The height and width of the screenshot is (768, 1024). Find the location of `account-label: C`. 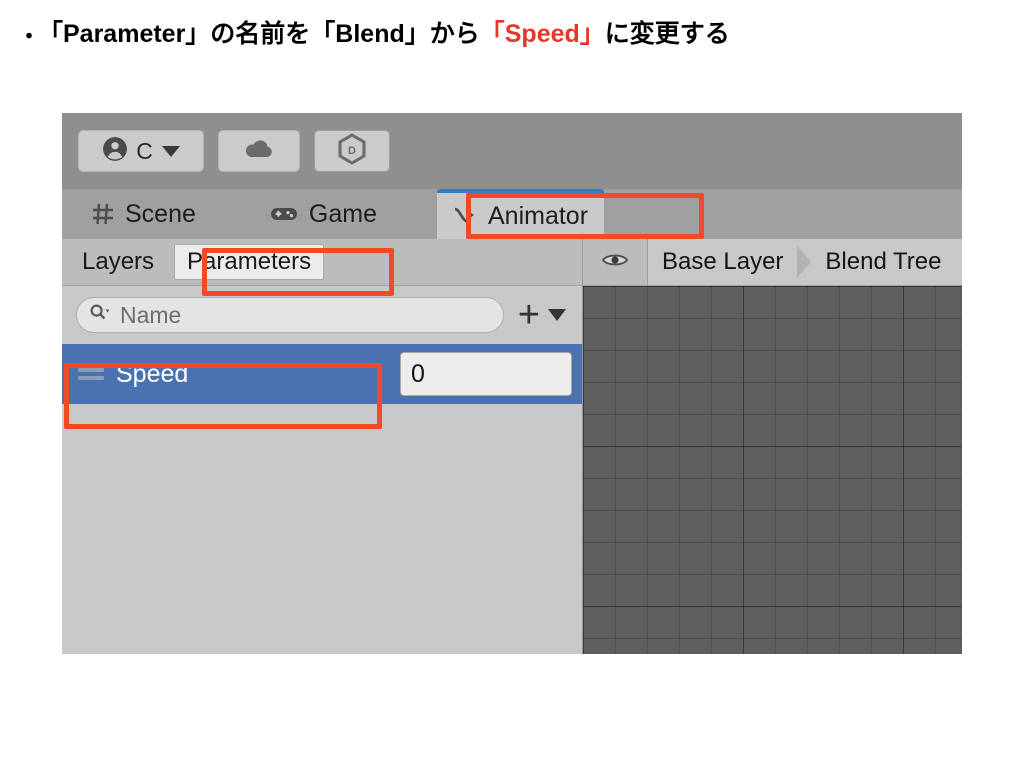

account-label: C is located at coordinates (144, 150).